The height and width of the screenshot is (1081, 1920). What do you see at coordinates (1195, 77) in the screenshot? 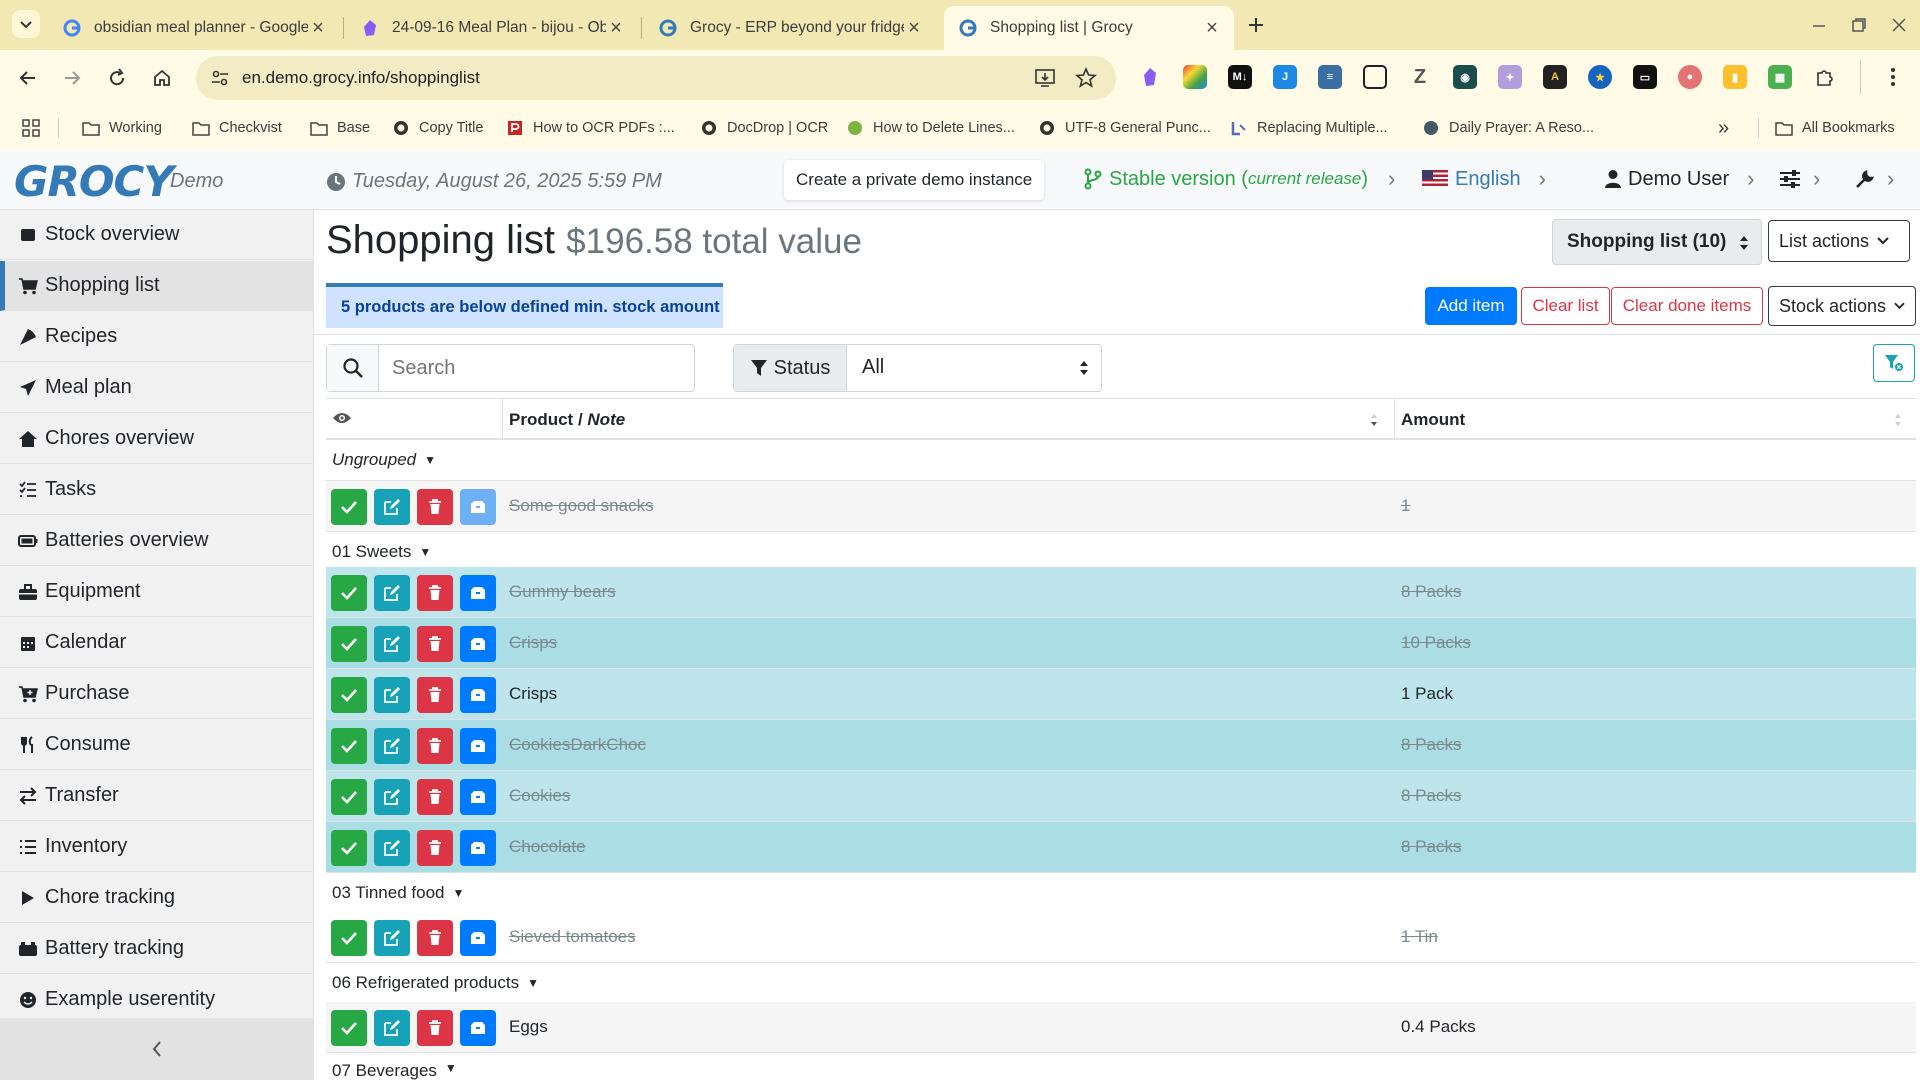
I see `extension-colorgrid-icon` at bounding box center [1195, 77].